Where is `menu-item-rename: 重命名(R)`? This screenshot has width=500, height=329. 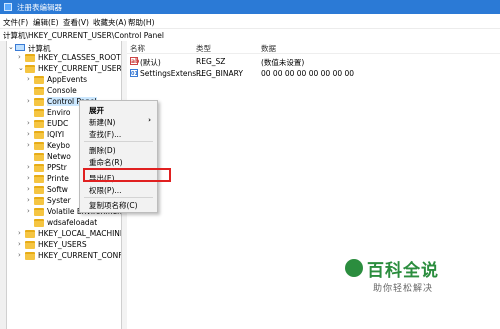 menu-item-rename: 重命名(R) is located at coordinates (118, 161).